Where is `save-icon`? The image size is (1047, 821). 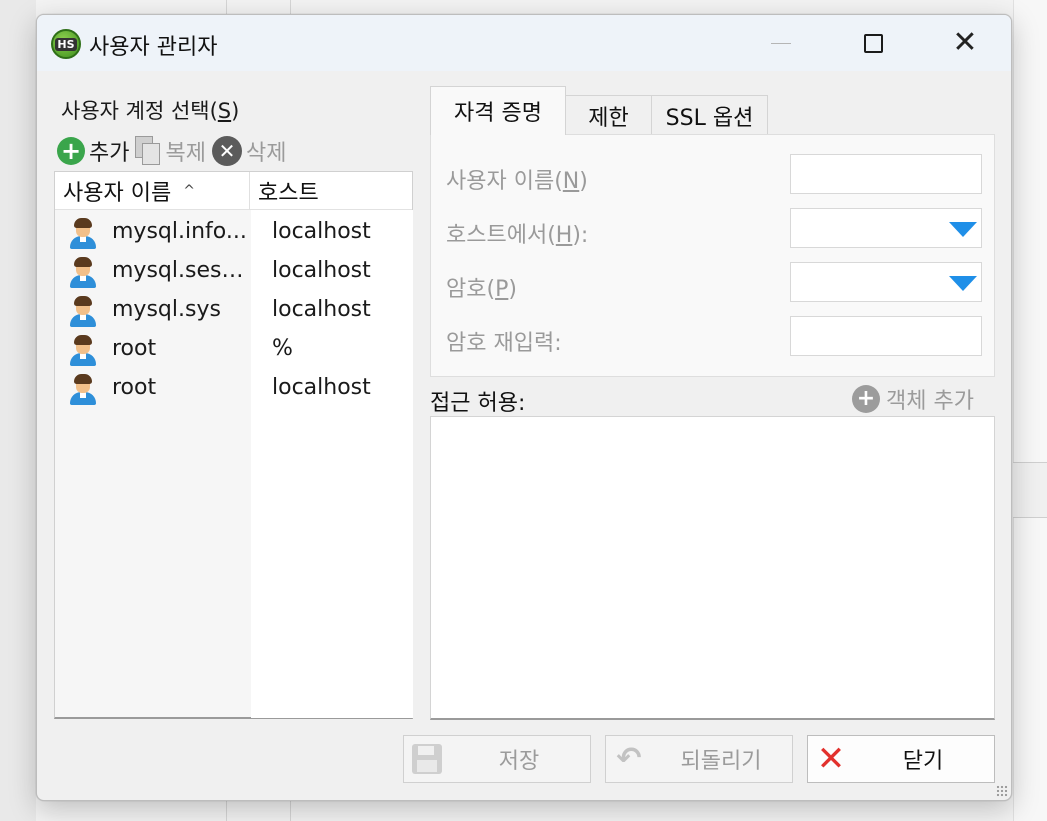
save-icon is located at coordinates (427, 759).